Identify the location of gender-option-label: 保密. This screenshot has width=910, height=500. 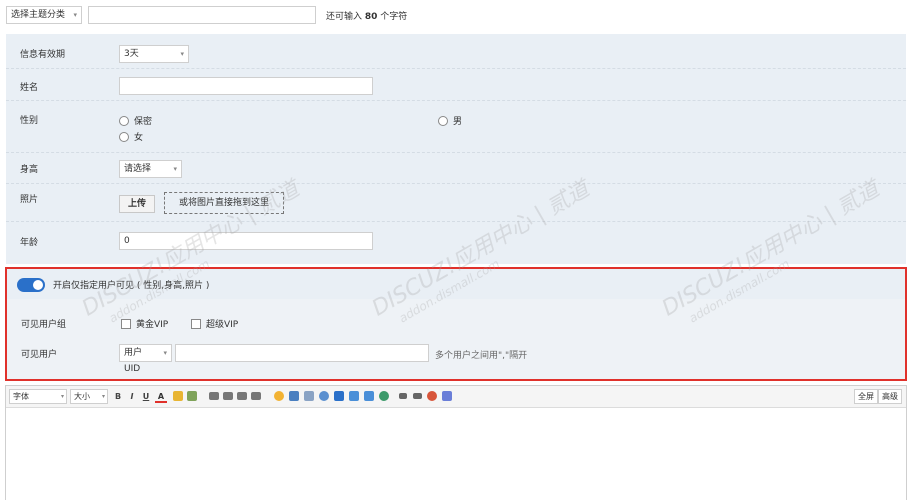
(143, 122).